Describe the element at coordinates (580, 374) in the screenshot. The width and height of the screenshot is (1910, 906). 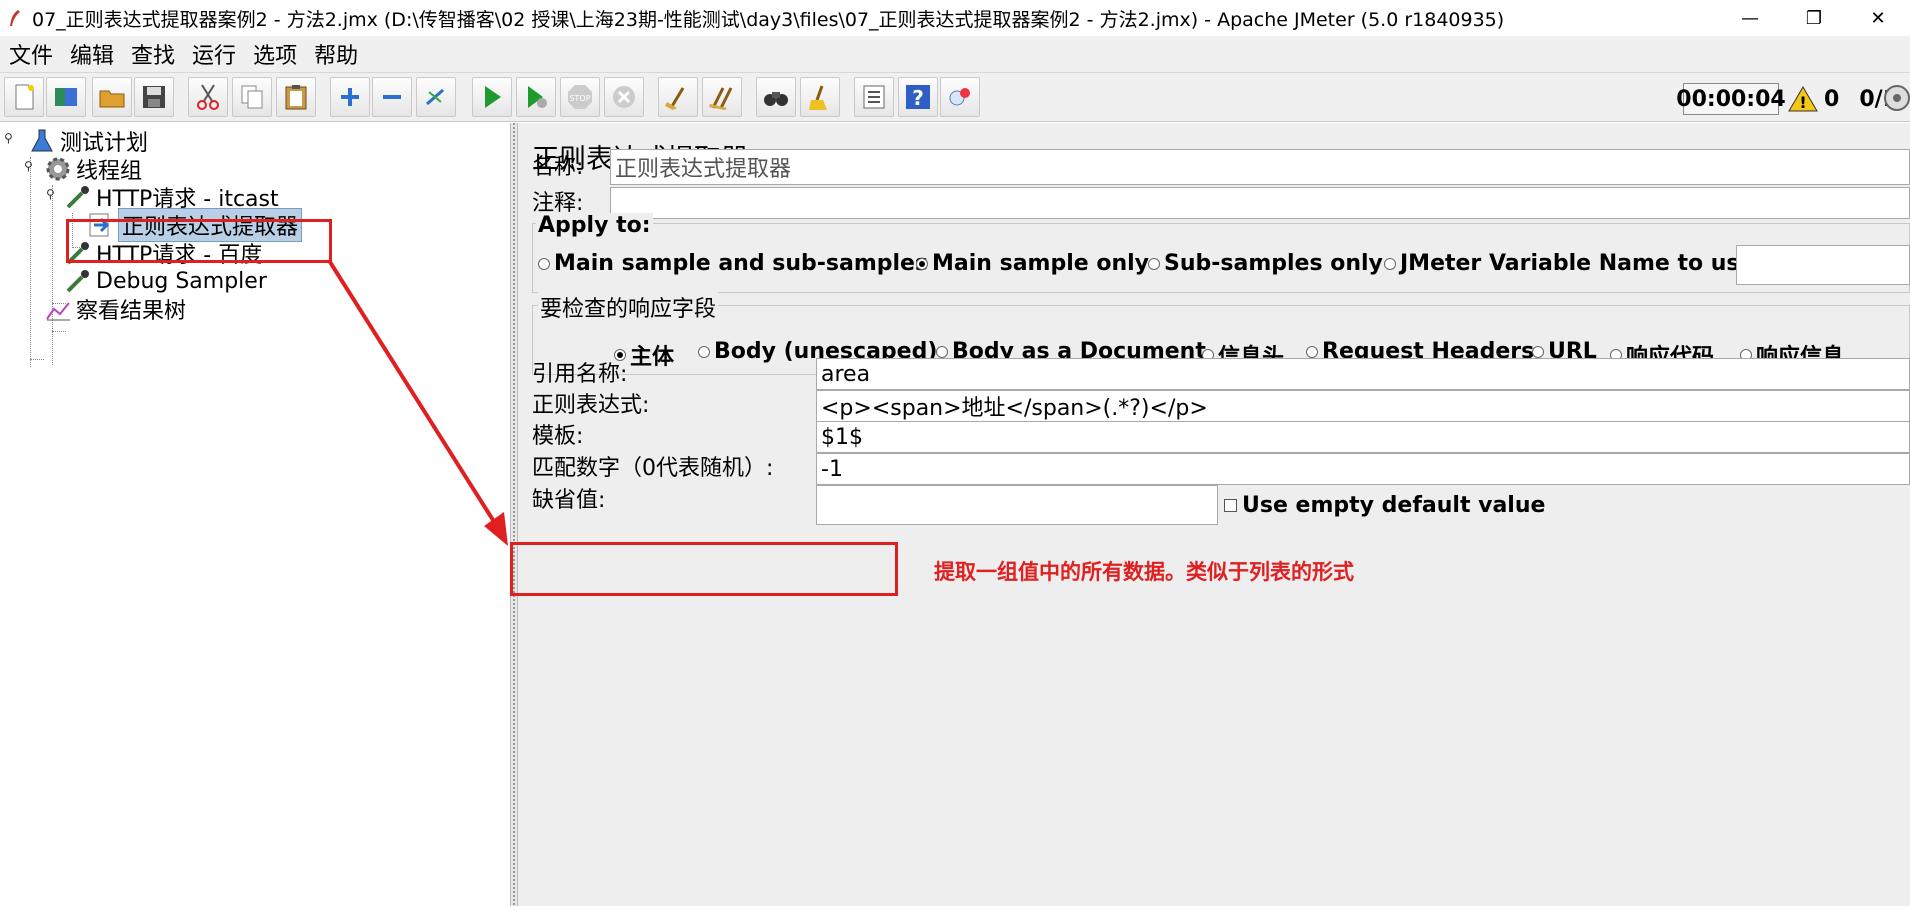
I see `reference-name-label: 引用名称:` at that location.